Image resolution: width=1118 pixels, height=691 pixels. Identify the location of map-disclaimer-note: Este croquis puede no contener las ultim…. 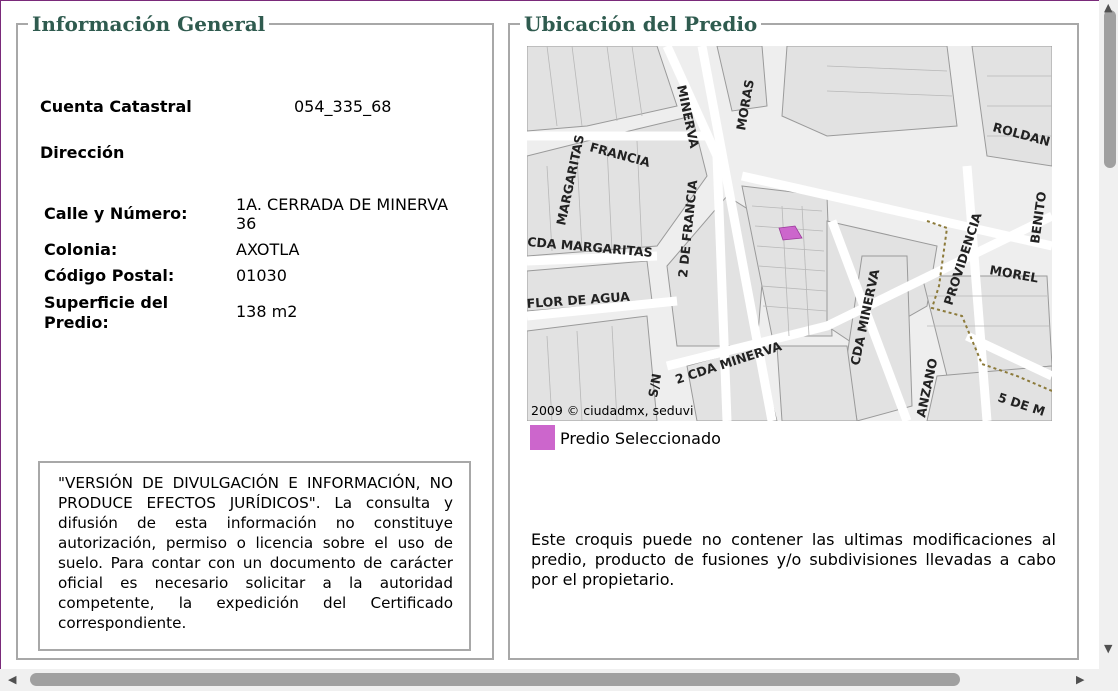
(793, 559).